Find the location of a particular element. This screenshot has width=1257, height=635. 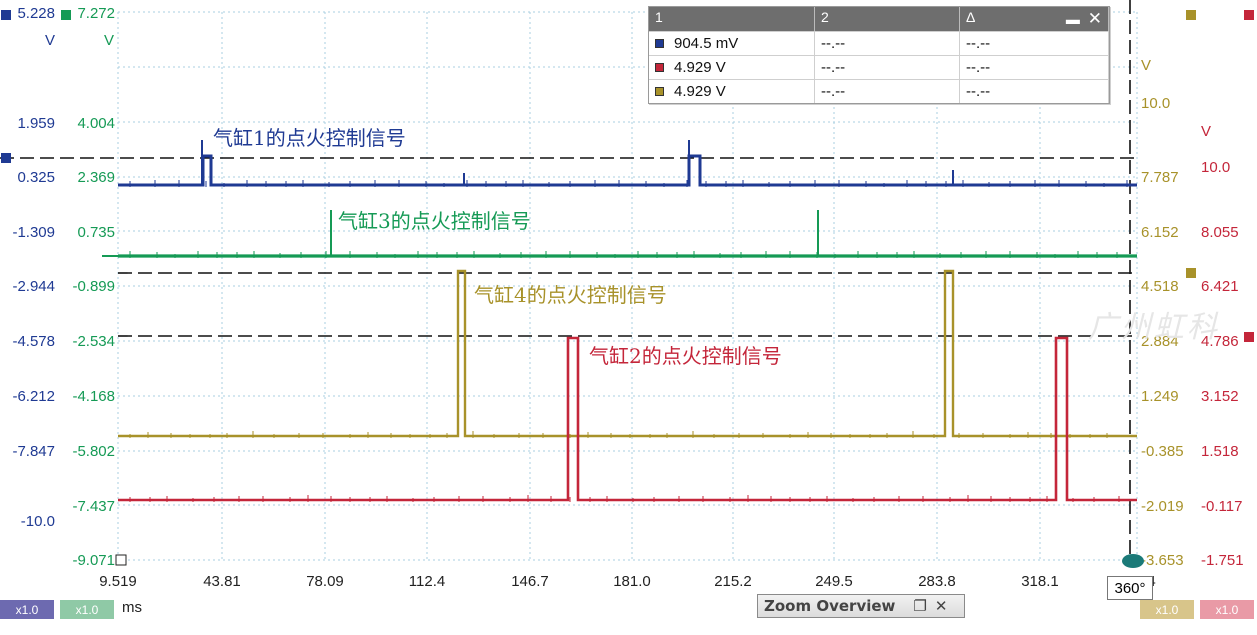

ch1-tick-label: 5.228 is located at coordinates (36, 13).